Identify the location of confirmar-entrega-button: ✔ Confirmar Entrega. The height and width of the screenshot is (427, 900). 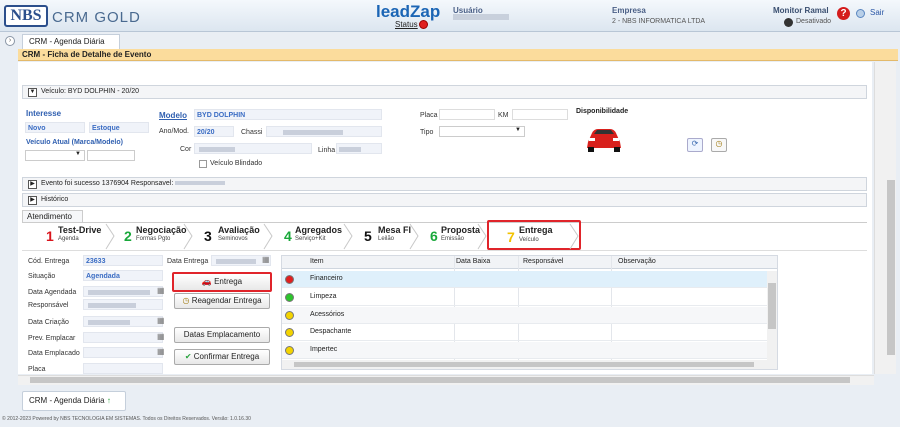
(222, 357).